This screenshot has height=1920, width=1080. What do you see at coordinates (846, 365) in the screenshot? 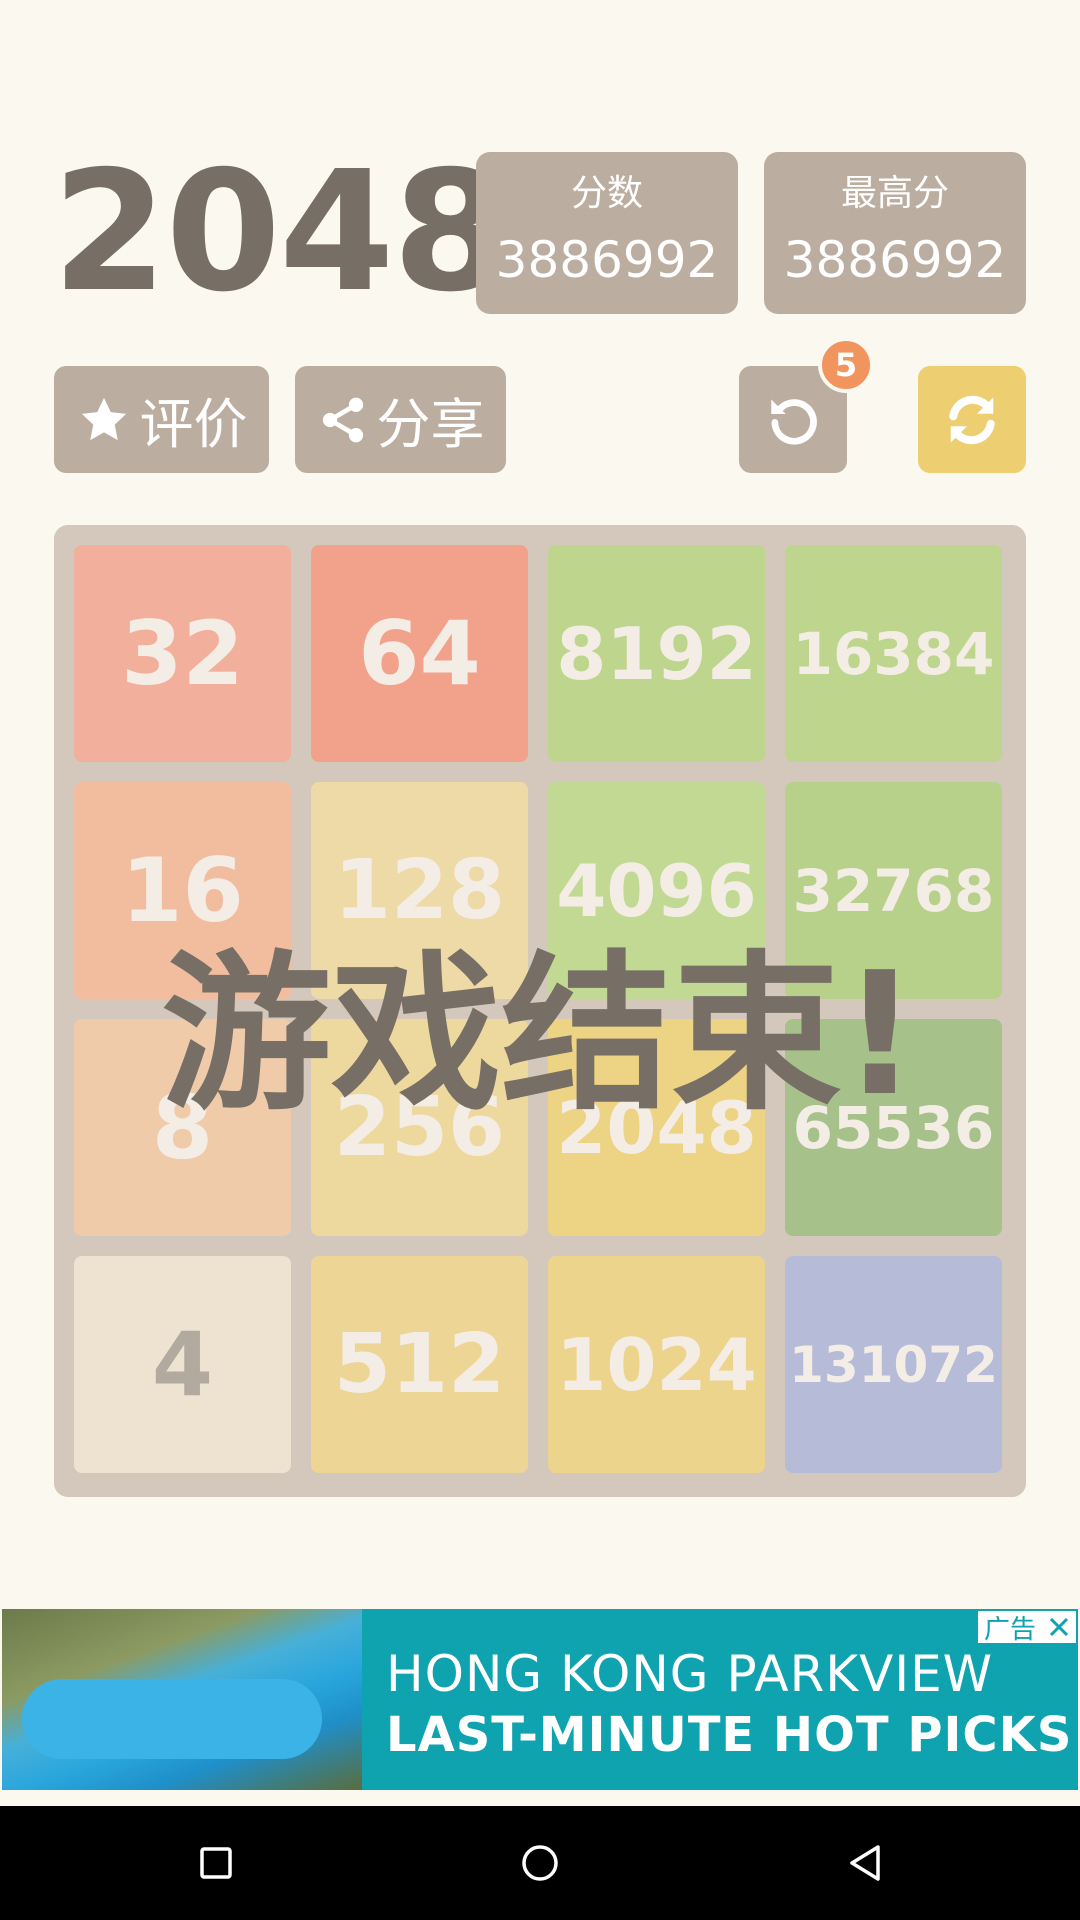
I see `undo-count-badge: 5` at bounding box center [846, 365].